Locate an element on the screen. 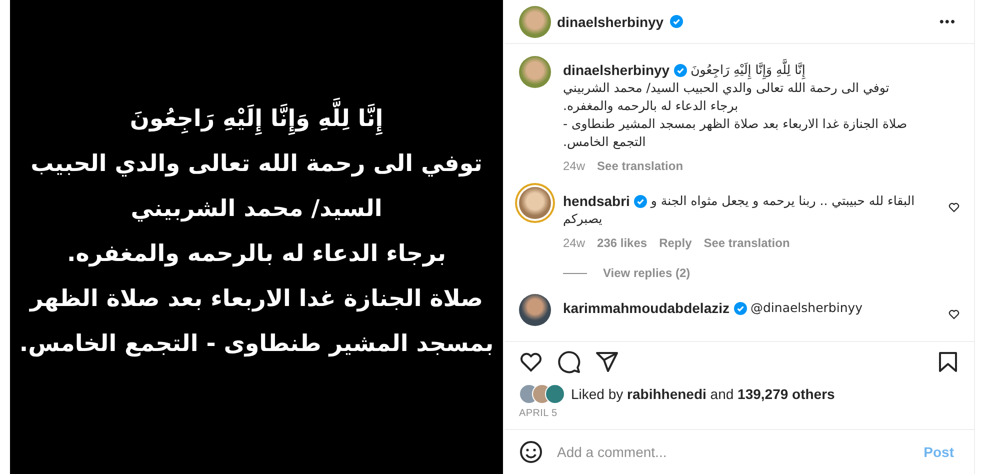 The height and width of the screenshot is (474, 994). image-text-line: صلاة الجنازة غدا الاربعاء بعد صلاة الظهر is located at coordinates (256, 299).